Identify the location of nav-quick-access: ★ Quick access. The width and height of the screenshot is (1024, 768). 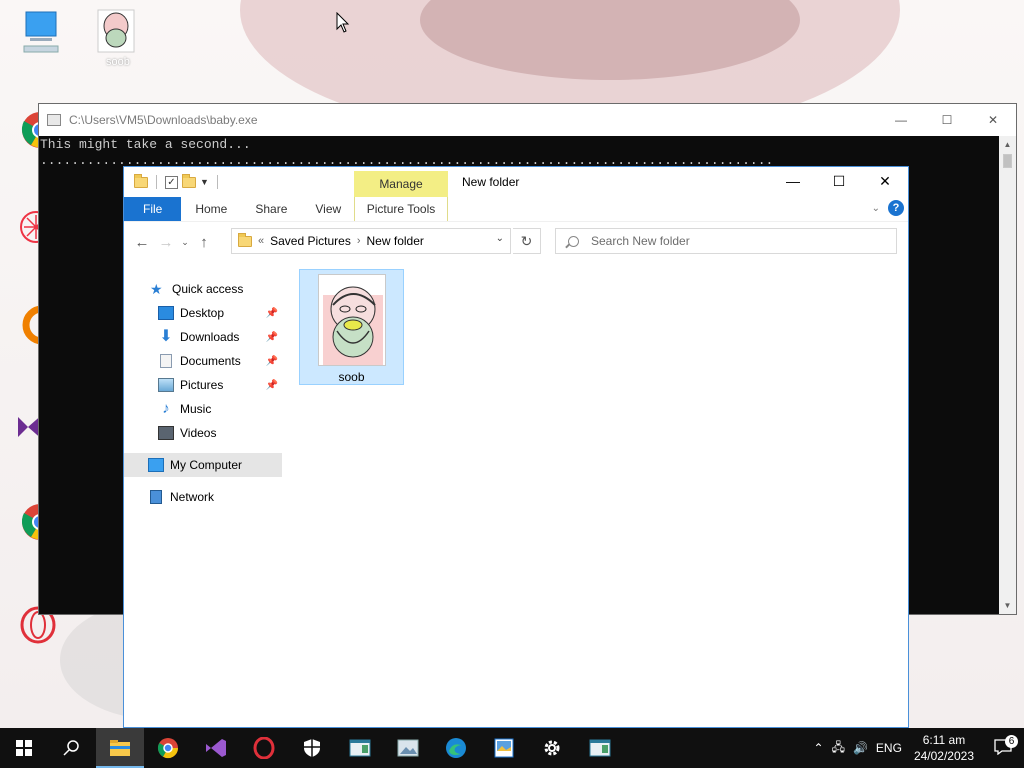
(203, 289).